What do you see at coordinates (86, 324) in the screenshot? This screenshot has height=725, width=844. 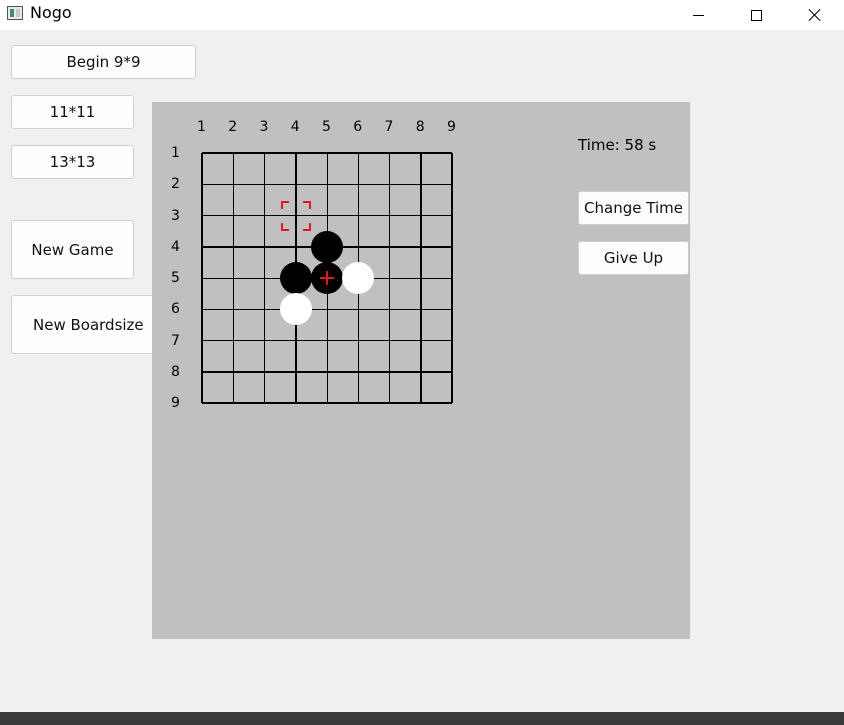 I see `new-boardsize-button: New Boardsize` at bounding box center [86, 324].